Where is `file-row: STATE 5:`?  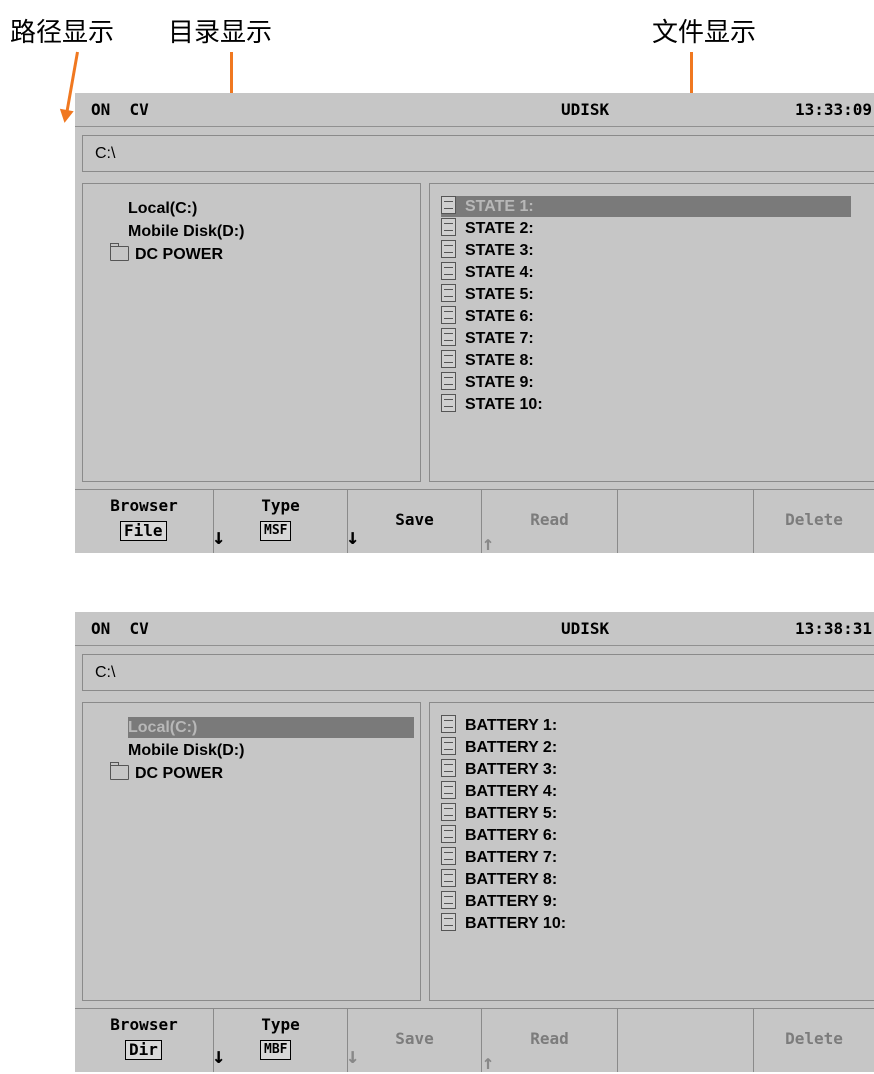 file-row: STATE 5: is located at coordinates (646, 294).